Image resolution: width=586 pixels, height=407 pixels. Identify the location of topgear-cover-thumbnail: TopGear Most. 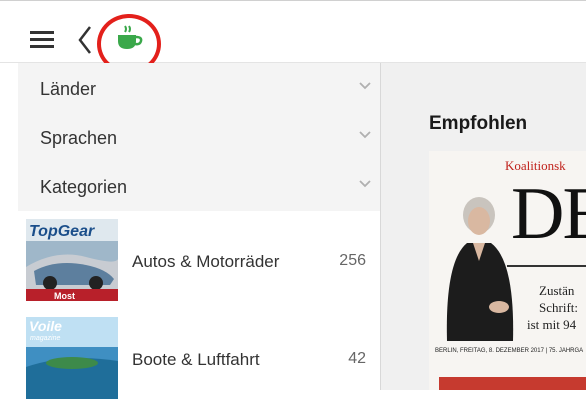
(72, 260).